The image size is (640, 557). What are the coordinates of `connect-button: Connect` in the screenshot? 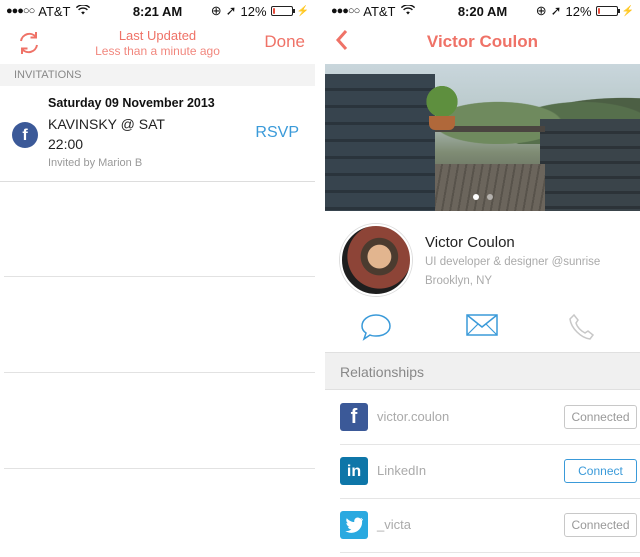 It's located at (600, 471).